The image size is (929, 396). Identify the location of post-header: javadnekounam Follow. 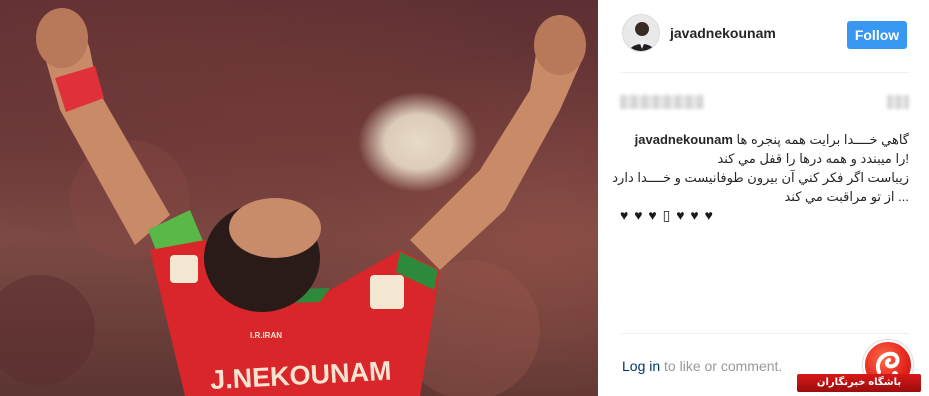
(764, 35).